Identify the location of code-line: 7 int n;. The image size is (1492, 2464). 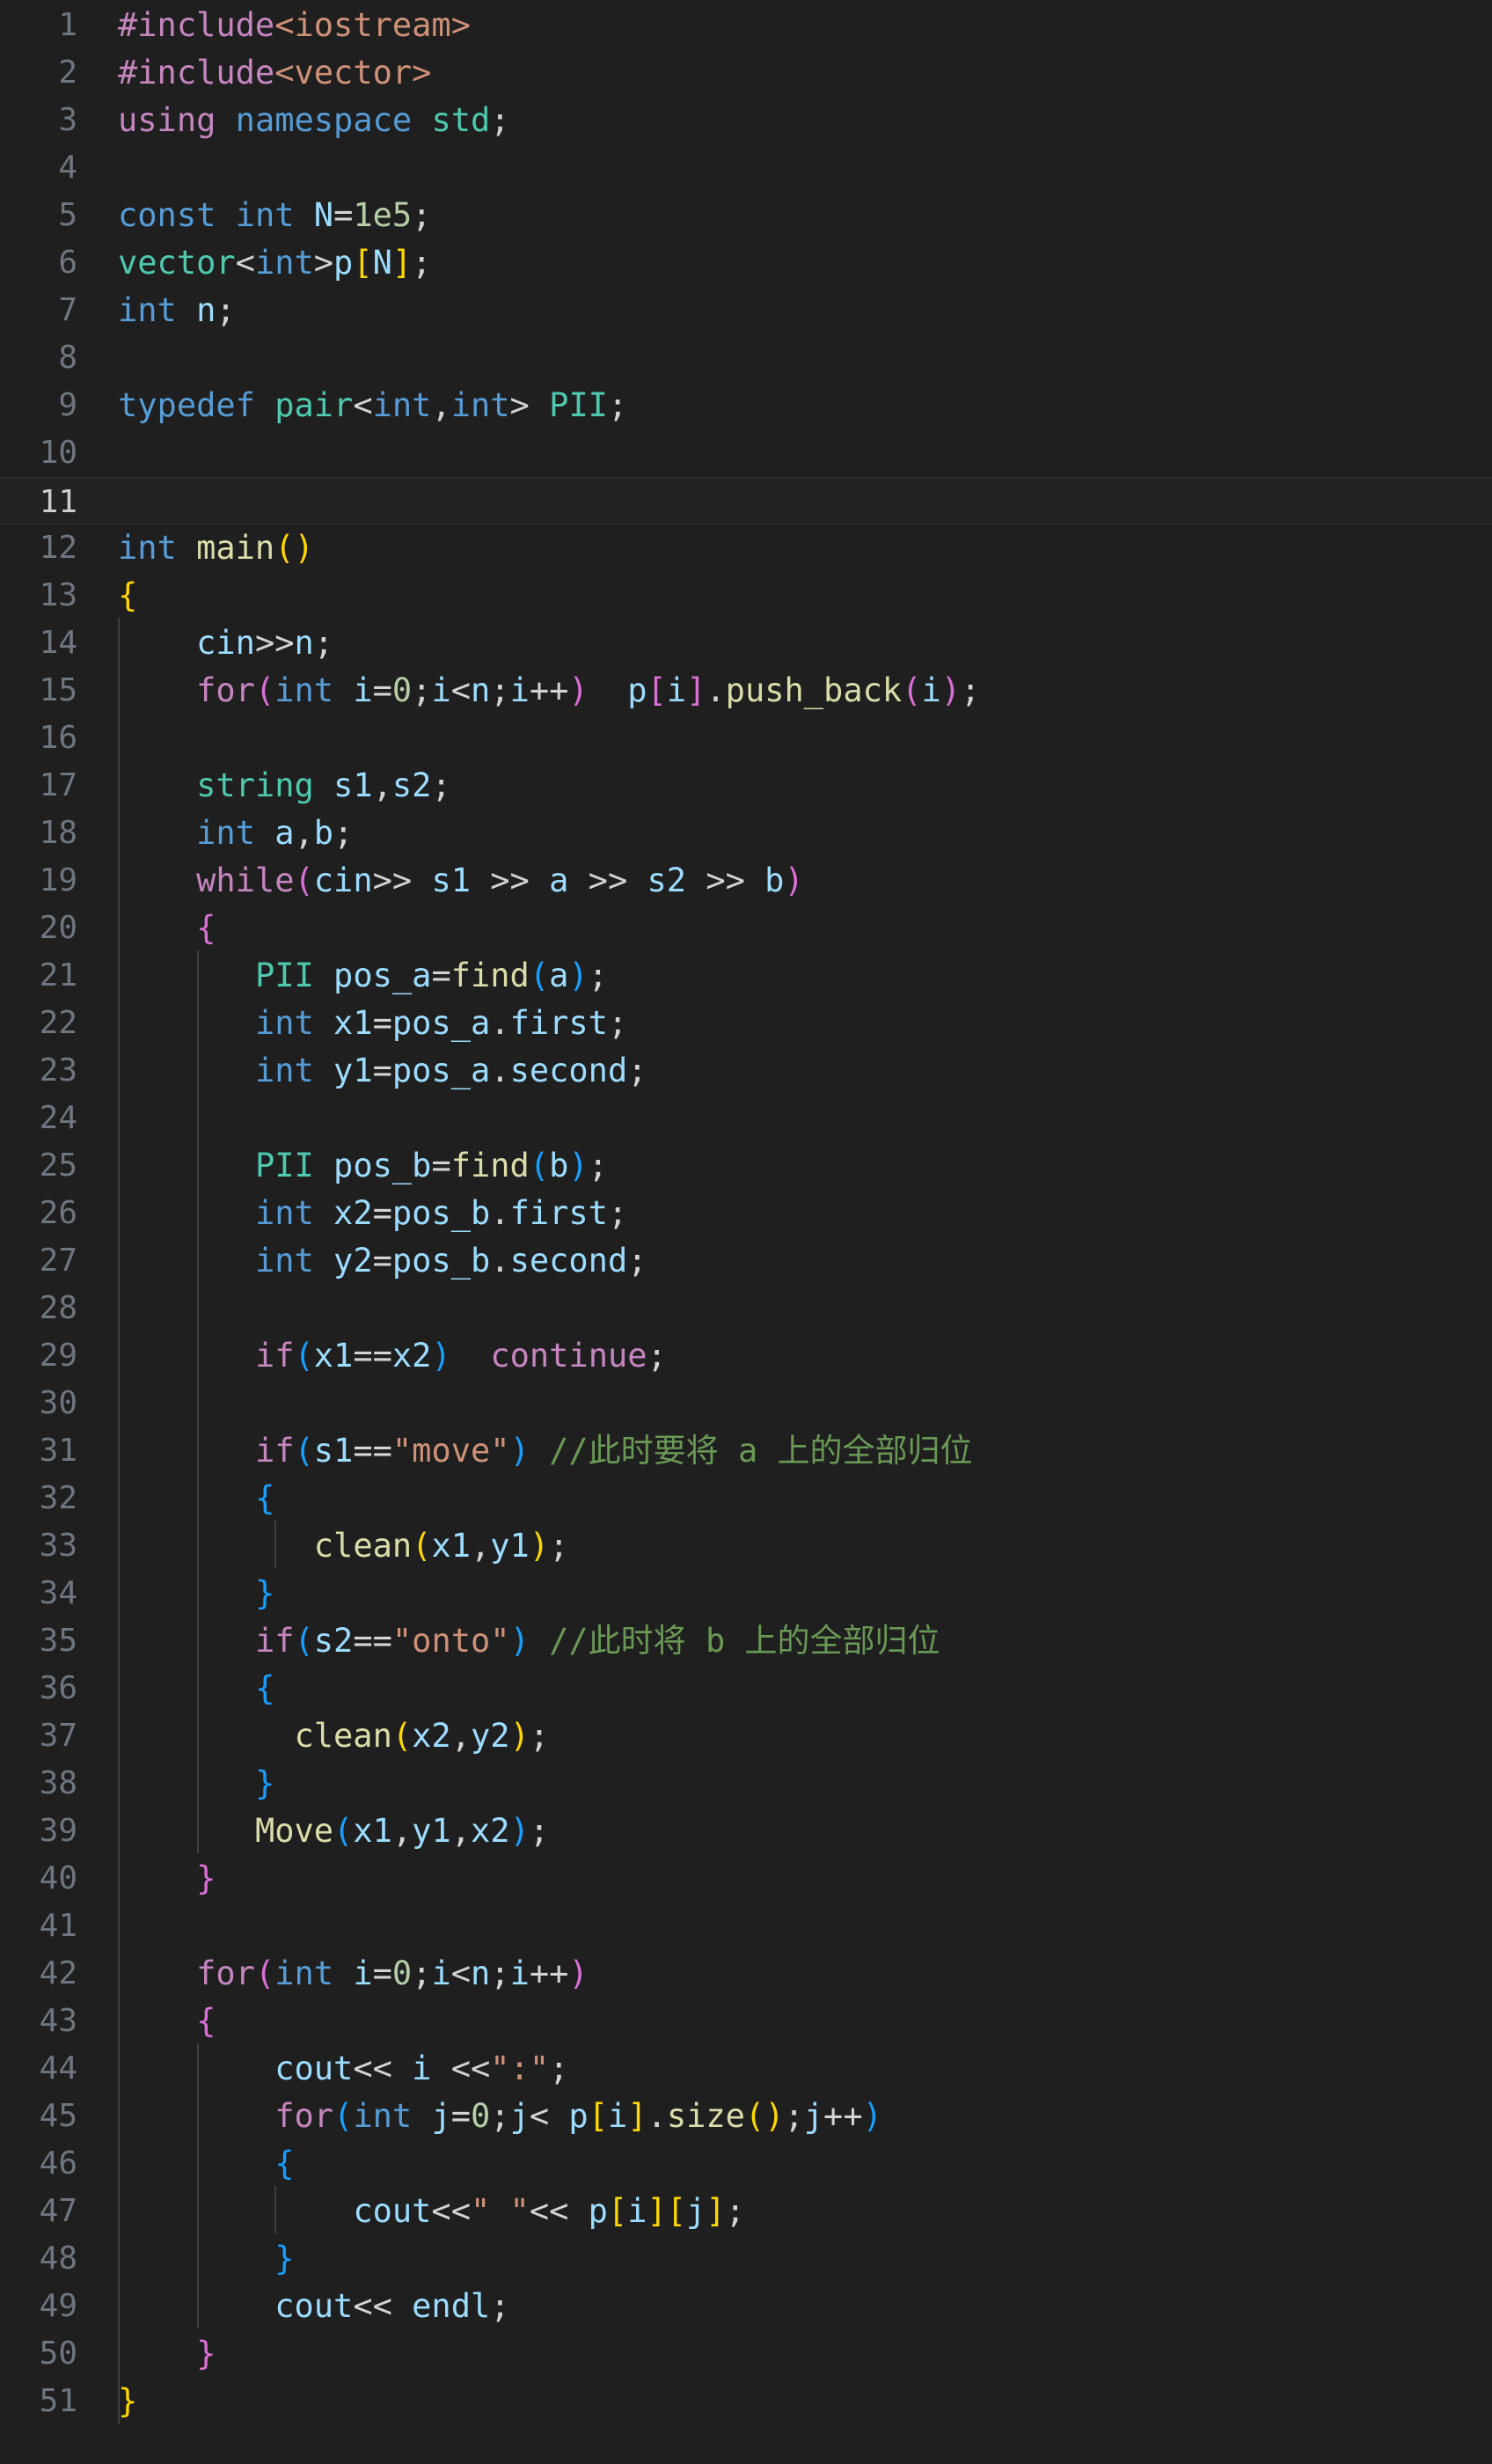
(746, 311).